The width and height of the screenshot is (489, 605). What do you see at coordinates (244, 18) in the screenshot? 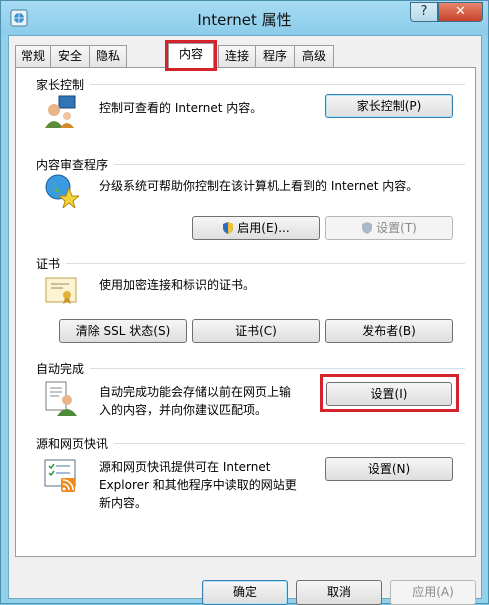
I see `title-bar: Internet 属性 ? ✕` at bounding box center [244, 18].